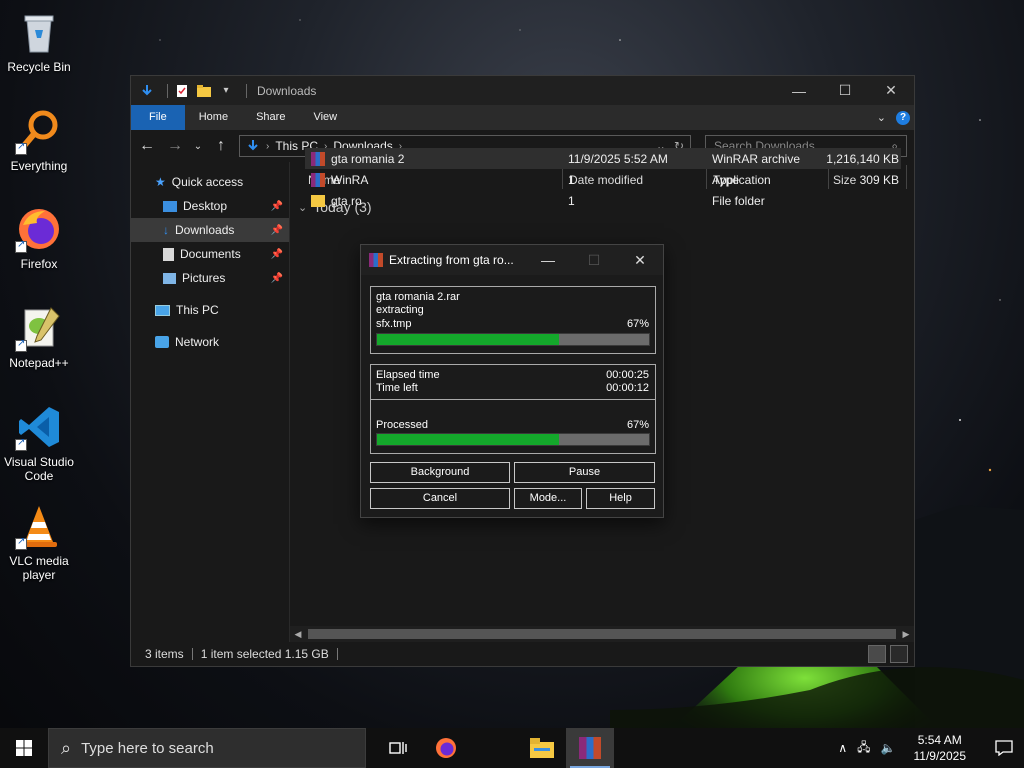 Image resolution: width=1024 pixels, height=768 pixels. I want to click on clock-date: 11/9/2025, so click(940, 756).